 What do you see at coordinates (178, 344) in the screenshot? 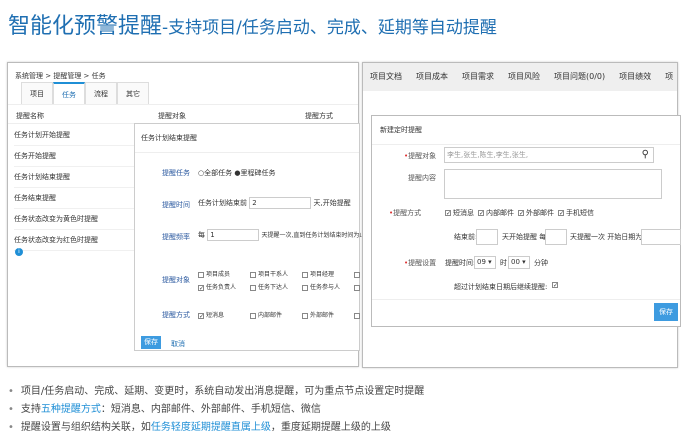
I see `cancel-button: 取消` at bounding box center [178, 344].